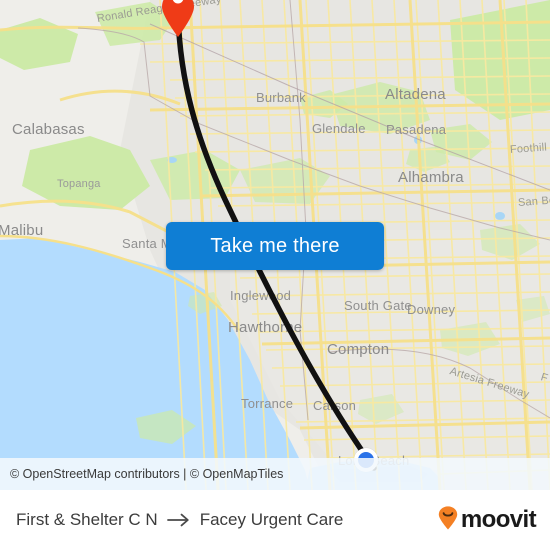 The width and height of the screenshot is (550, 550). I want to click on take-me-there-button: Take me there, so click(275, 246).